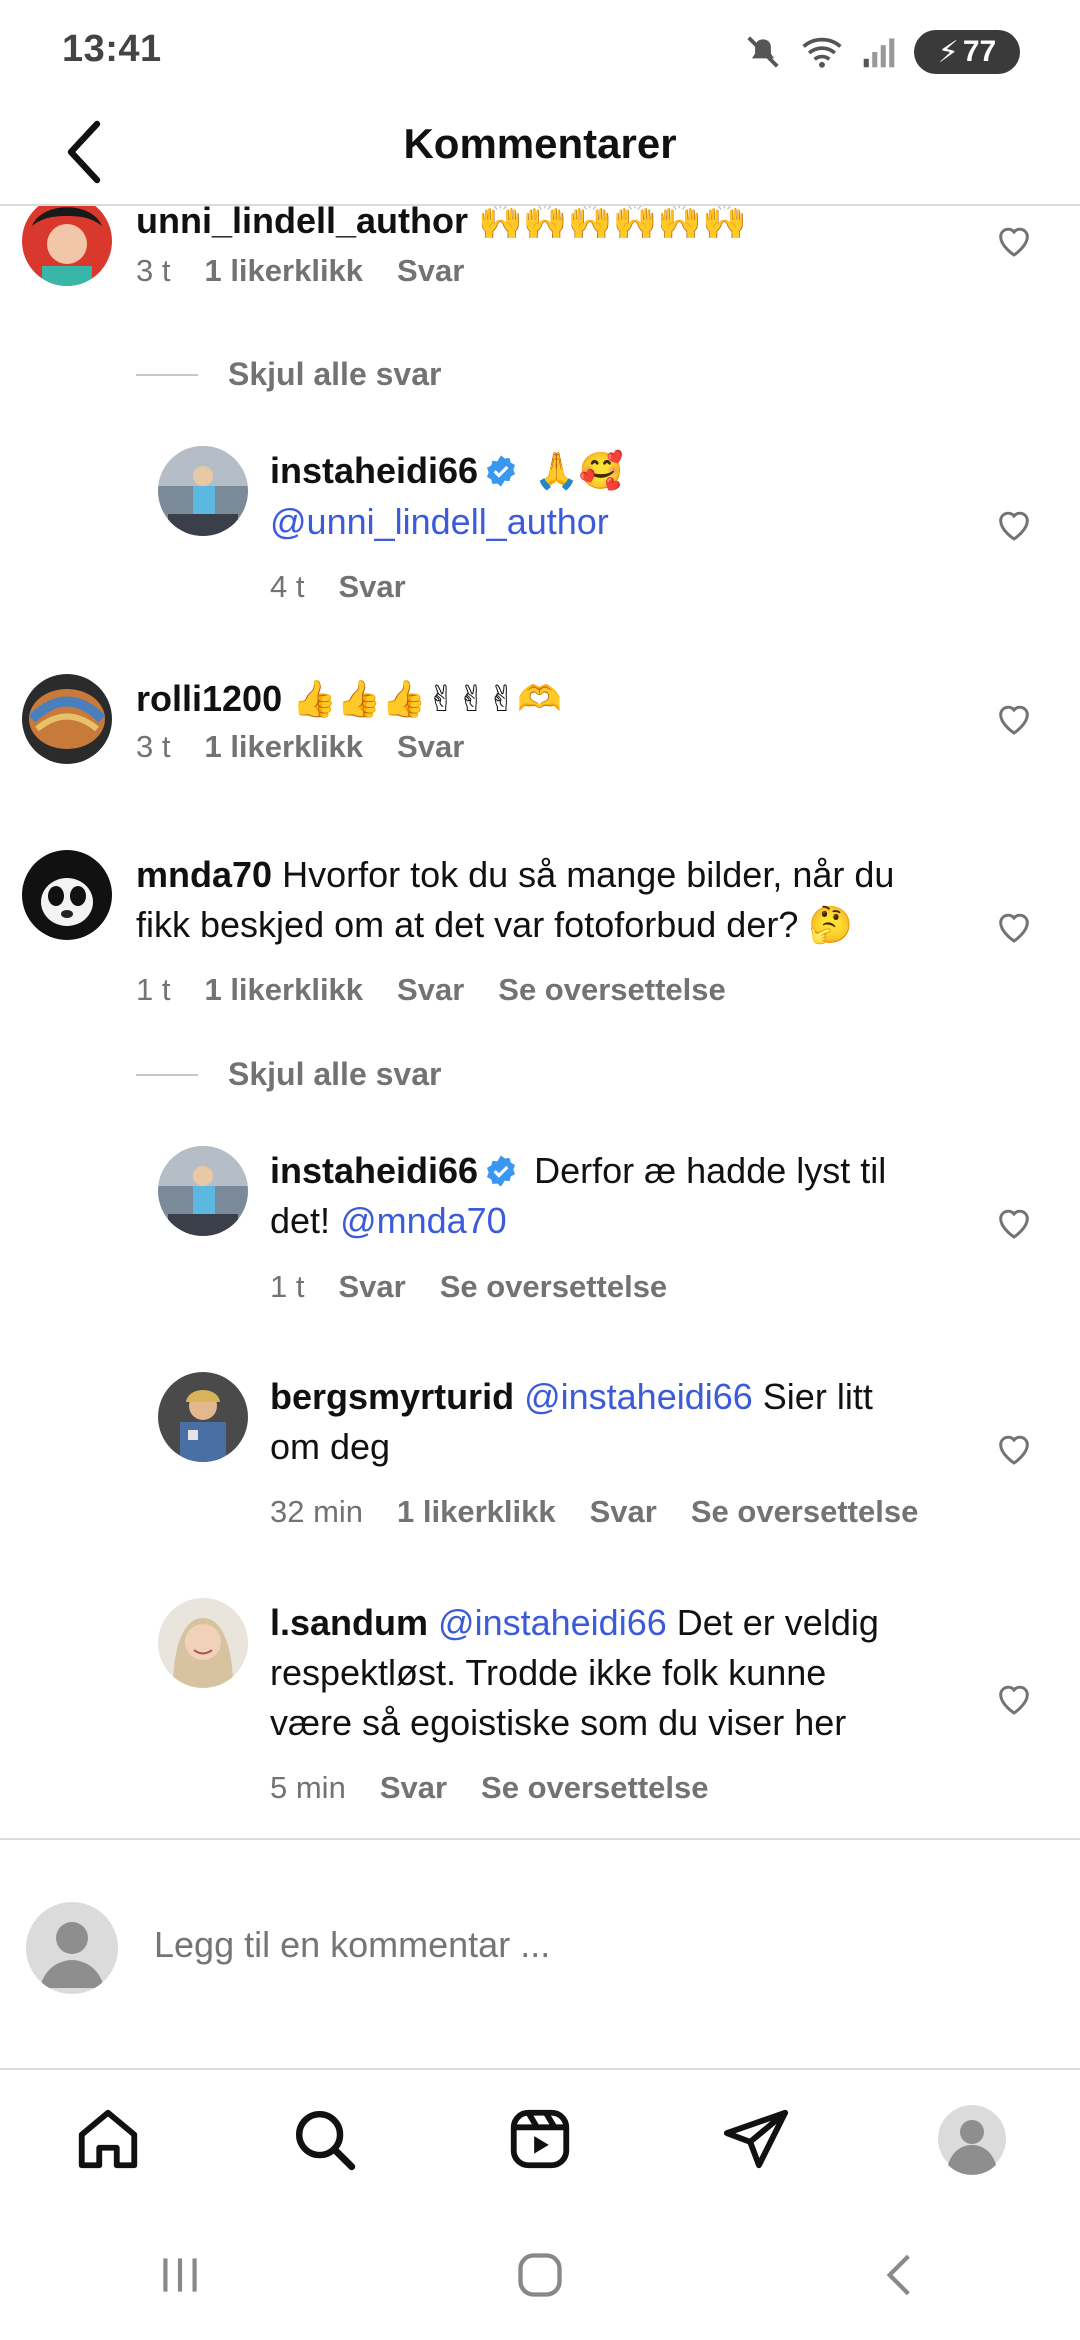 This screenshot has height=2340, width=1080. I want to click on comment-username: unni_lindell_author, so click(302, 223).